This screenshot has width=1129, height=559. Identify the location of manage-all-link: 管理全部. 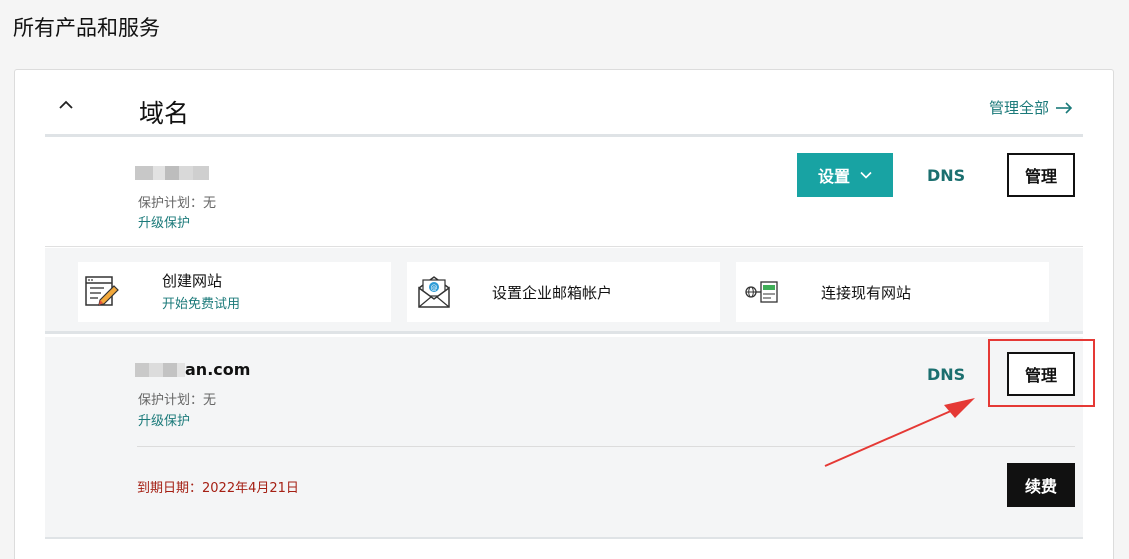
(1031, 107).